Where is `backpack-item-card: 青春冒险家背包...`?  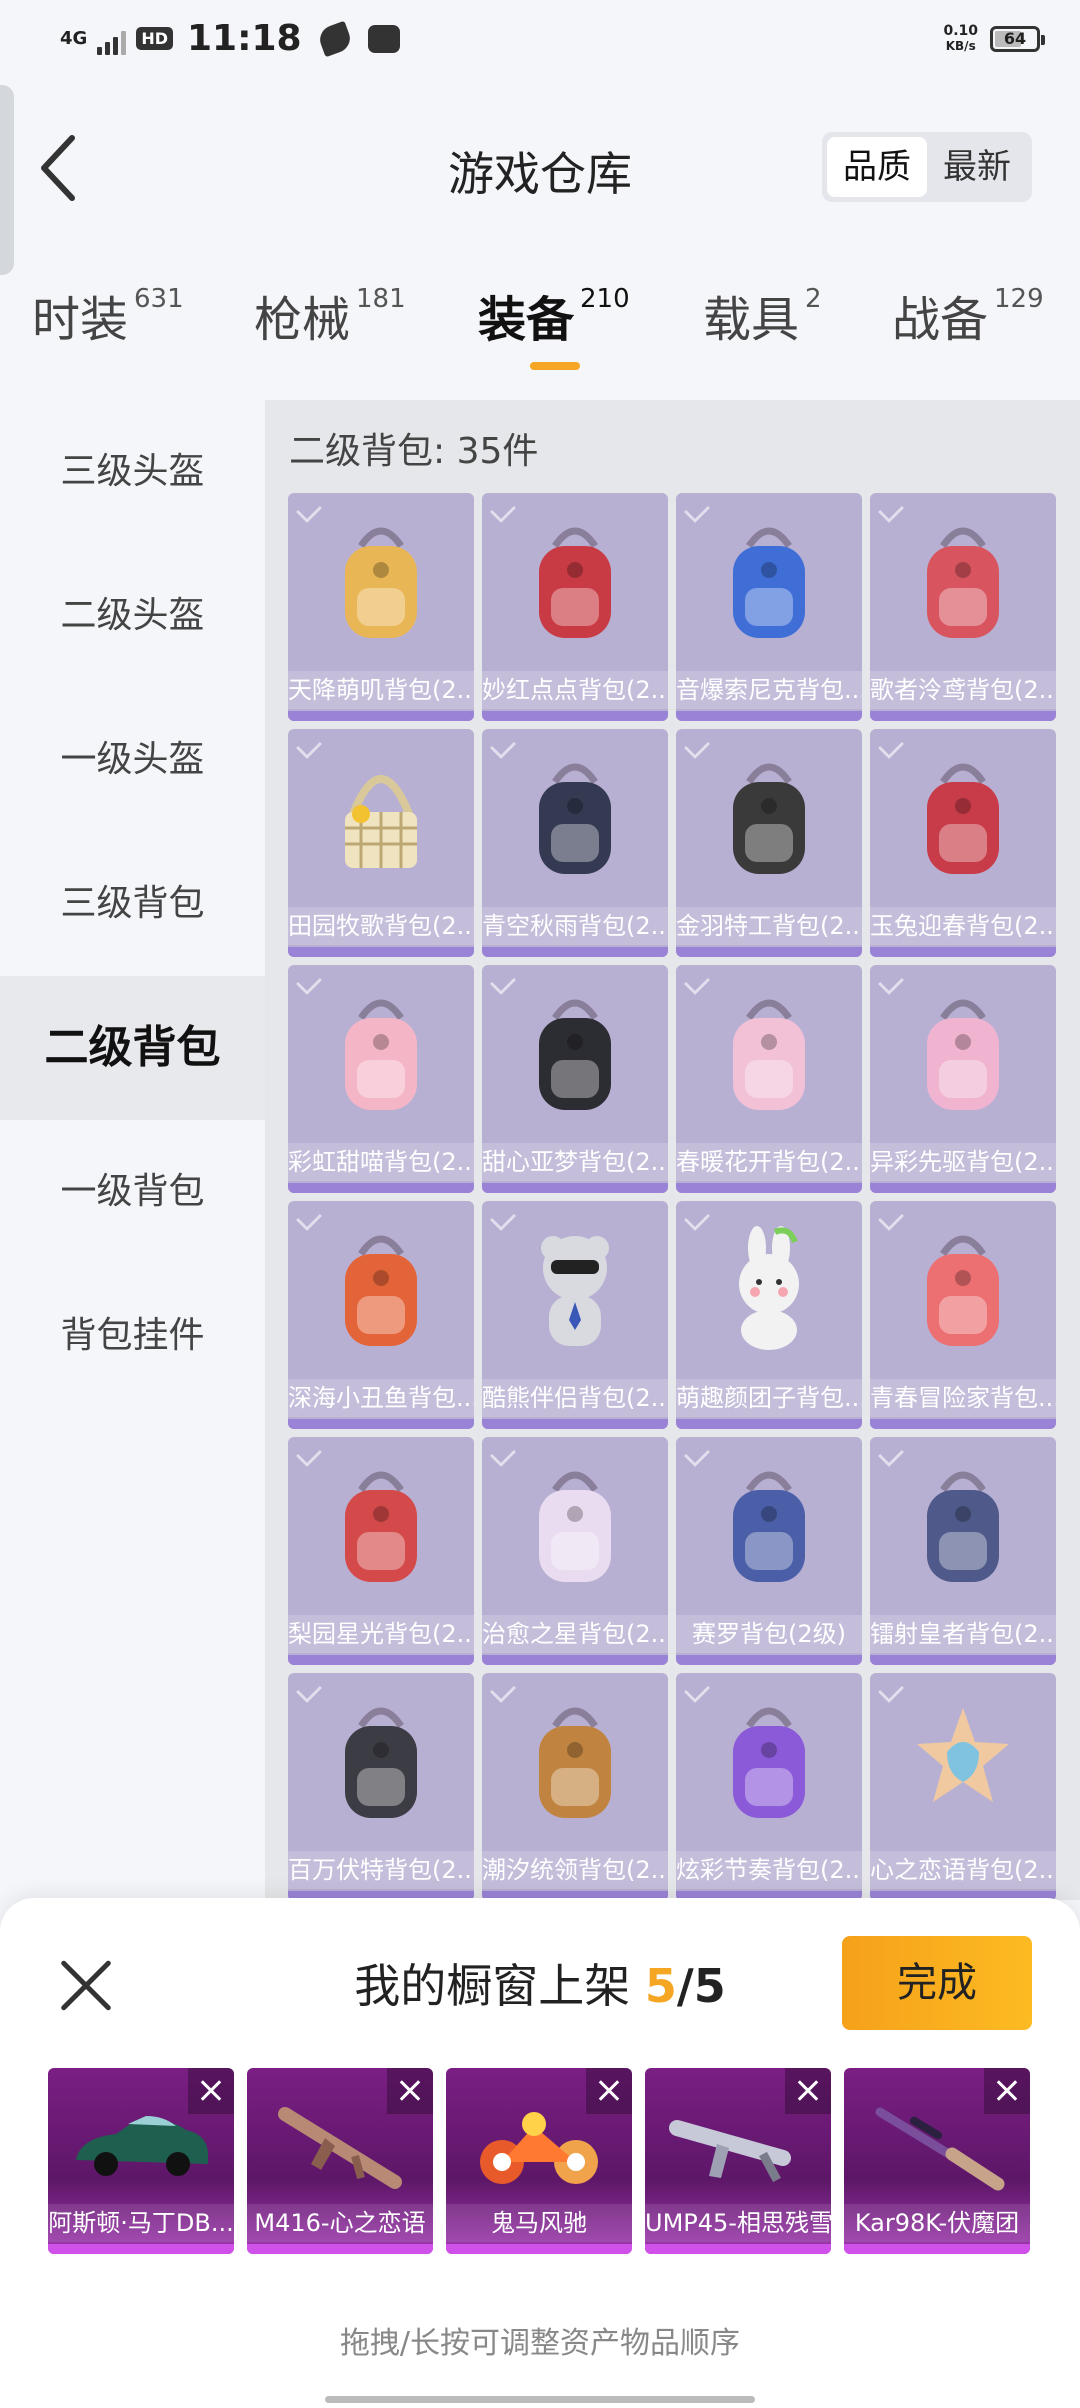 backpack-item-card: 青春冒险家背包... is located at coordinates (963, 1315).